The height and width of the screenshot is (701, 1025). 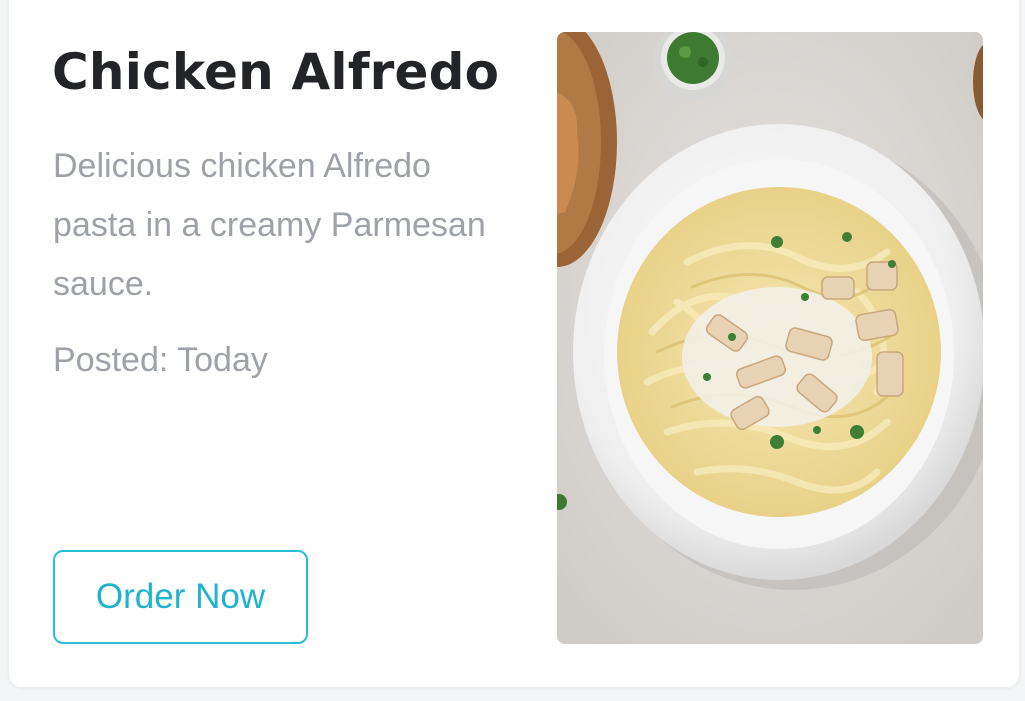 What do you see at coordinates (160, 360) in the screenshot?
I see `posted-date: Posted: Today` at bounding box center [160, 360].